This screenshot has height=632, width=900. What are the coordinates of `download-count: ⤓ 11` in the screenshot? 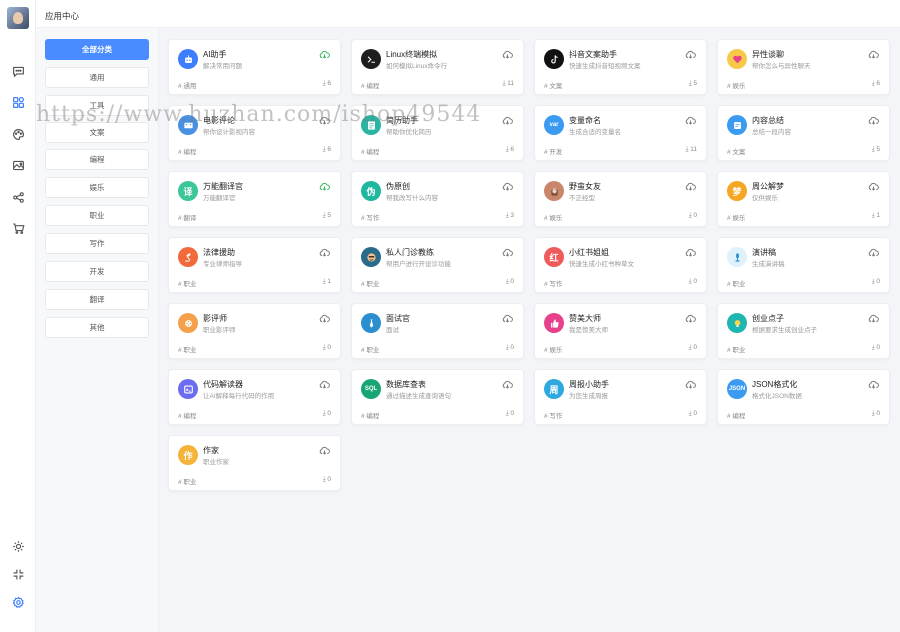 It's located at (508, 84).